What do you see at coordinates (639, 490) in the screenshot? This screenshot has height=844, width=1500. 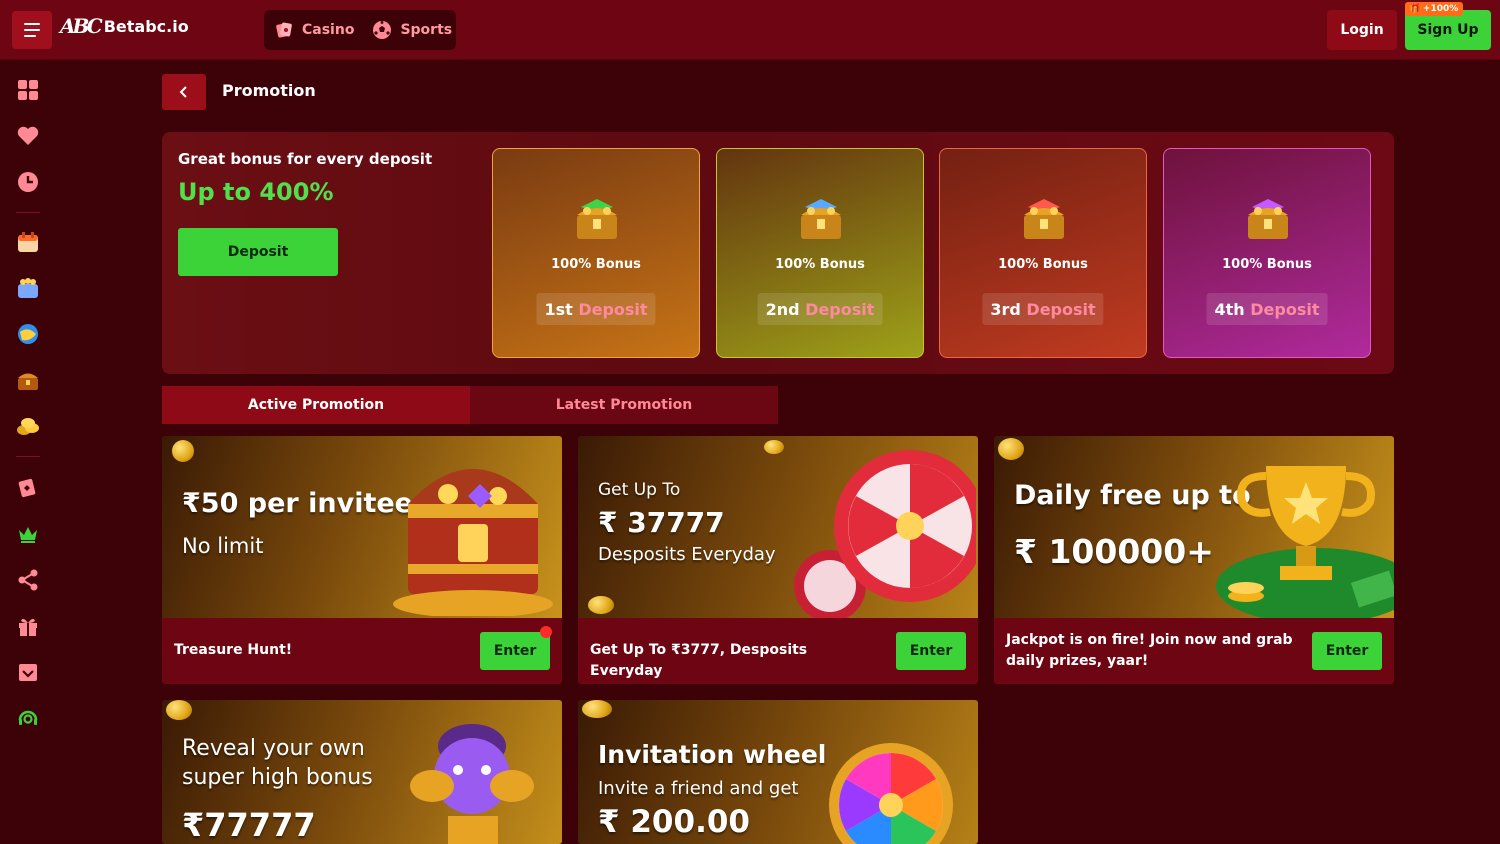 I see `promo-banner-headline: Get Up To` at bounding box center [639, 490].